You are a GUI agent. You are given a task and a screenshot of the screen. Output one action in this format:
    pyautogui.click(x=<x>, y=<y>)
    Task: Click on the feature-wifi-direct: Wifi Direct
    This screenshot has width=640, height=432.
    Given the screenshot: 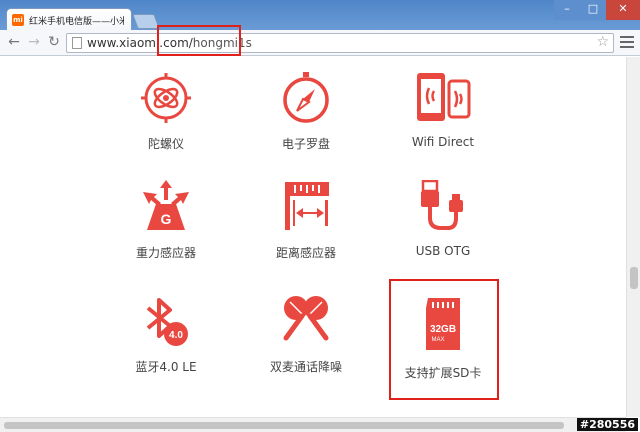 What is the action you would take?
    pyautogui.click(x=443, y=110)
    